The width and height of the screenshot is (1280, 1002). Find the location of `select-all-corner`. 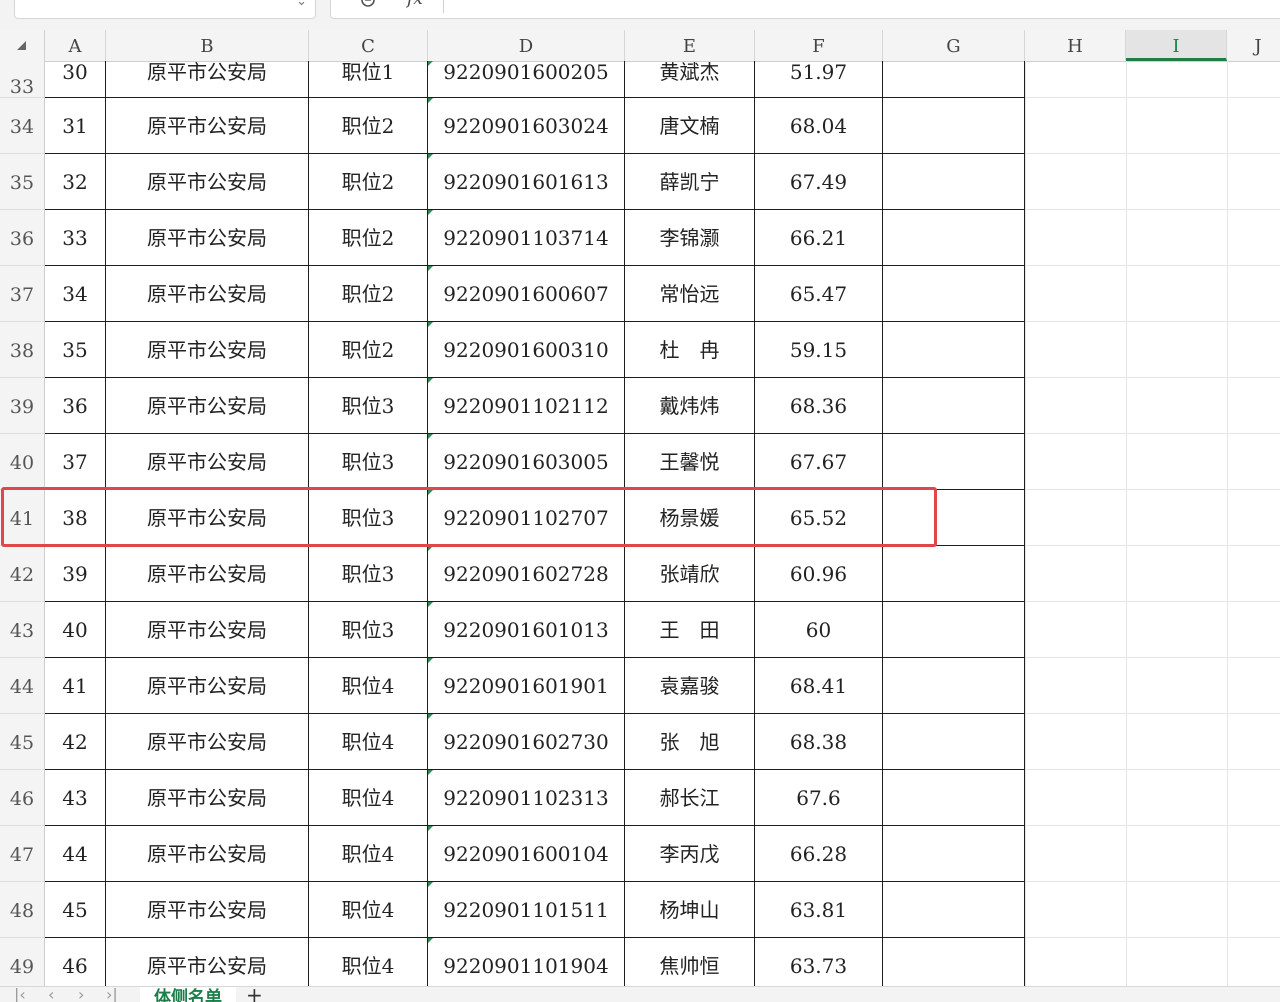

select-all-corner is located at coordinates (22, 45).